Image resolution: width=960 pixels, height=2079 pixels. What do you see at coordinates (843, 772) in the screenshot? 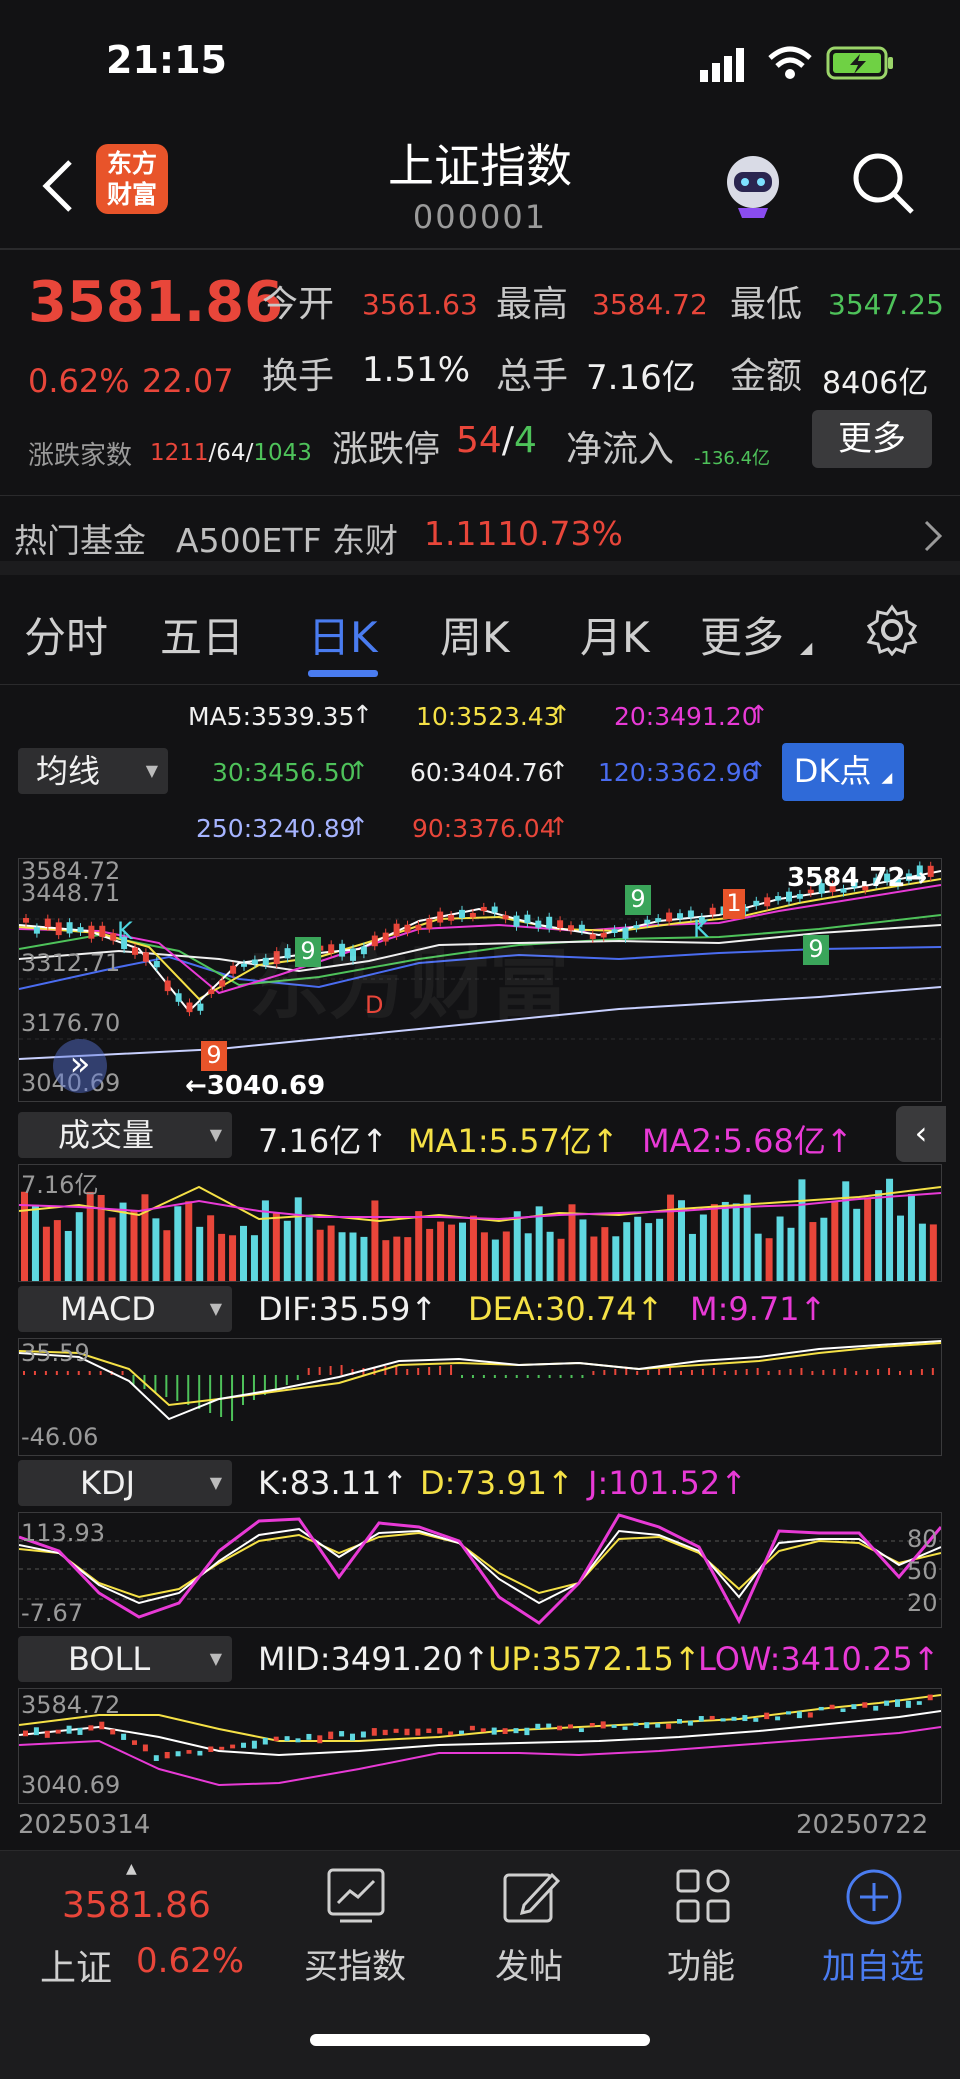
I see `dk-point-button: DK点 ◢` at bounding box center [843, 772].